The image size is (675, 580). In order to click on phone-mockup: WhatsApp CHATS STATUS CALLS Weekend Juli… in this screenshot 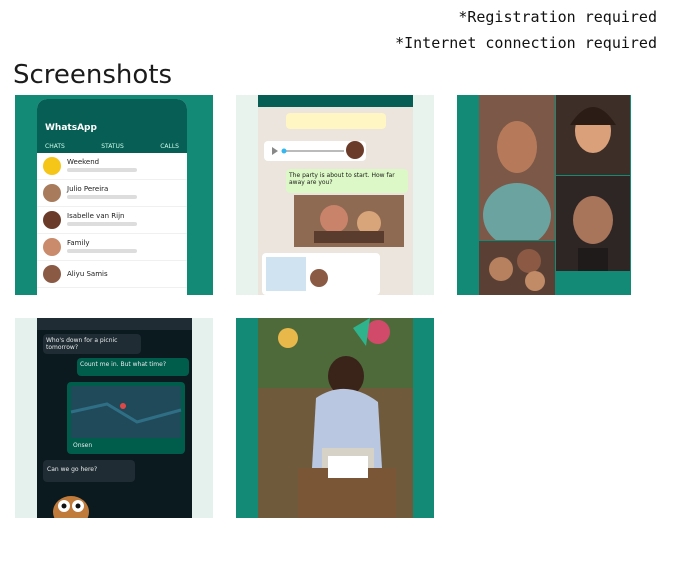, I will do `click(112, 197)`.